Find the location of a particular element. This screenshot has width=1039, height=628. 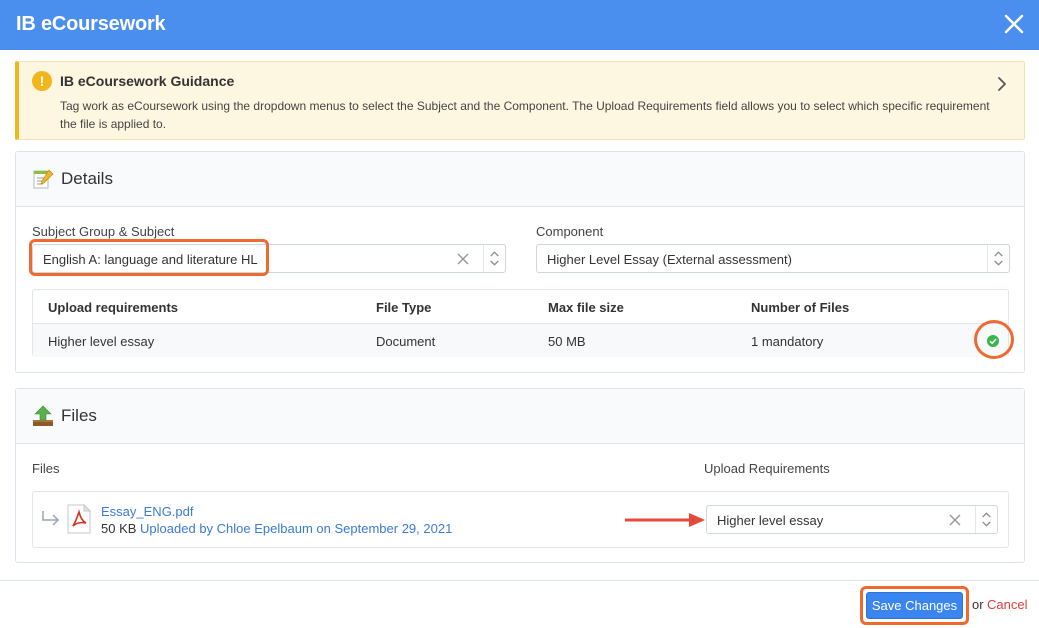

requirement-number: 1 mandatory is located at coordinates (787, 341).